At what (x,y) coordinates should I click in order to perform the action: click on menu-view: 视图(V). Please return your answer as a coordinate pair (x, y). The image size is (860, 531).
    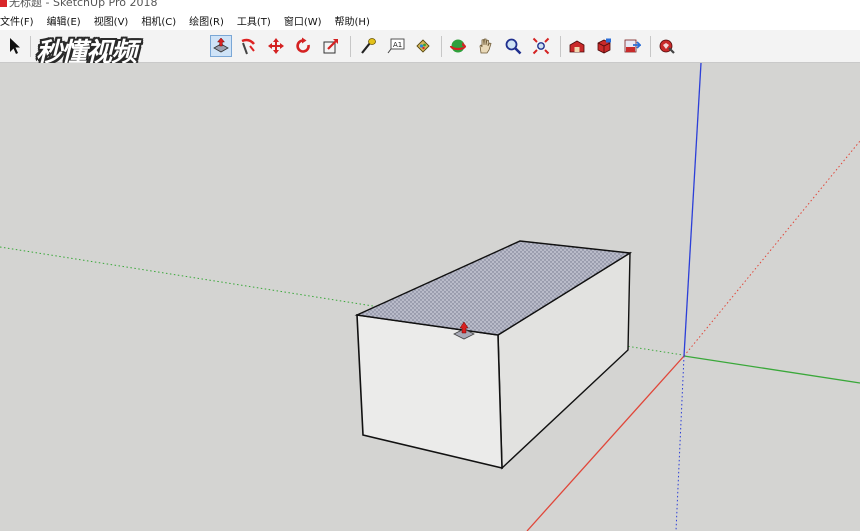
    Looking at the image, I should click on (111, 20).